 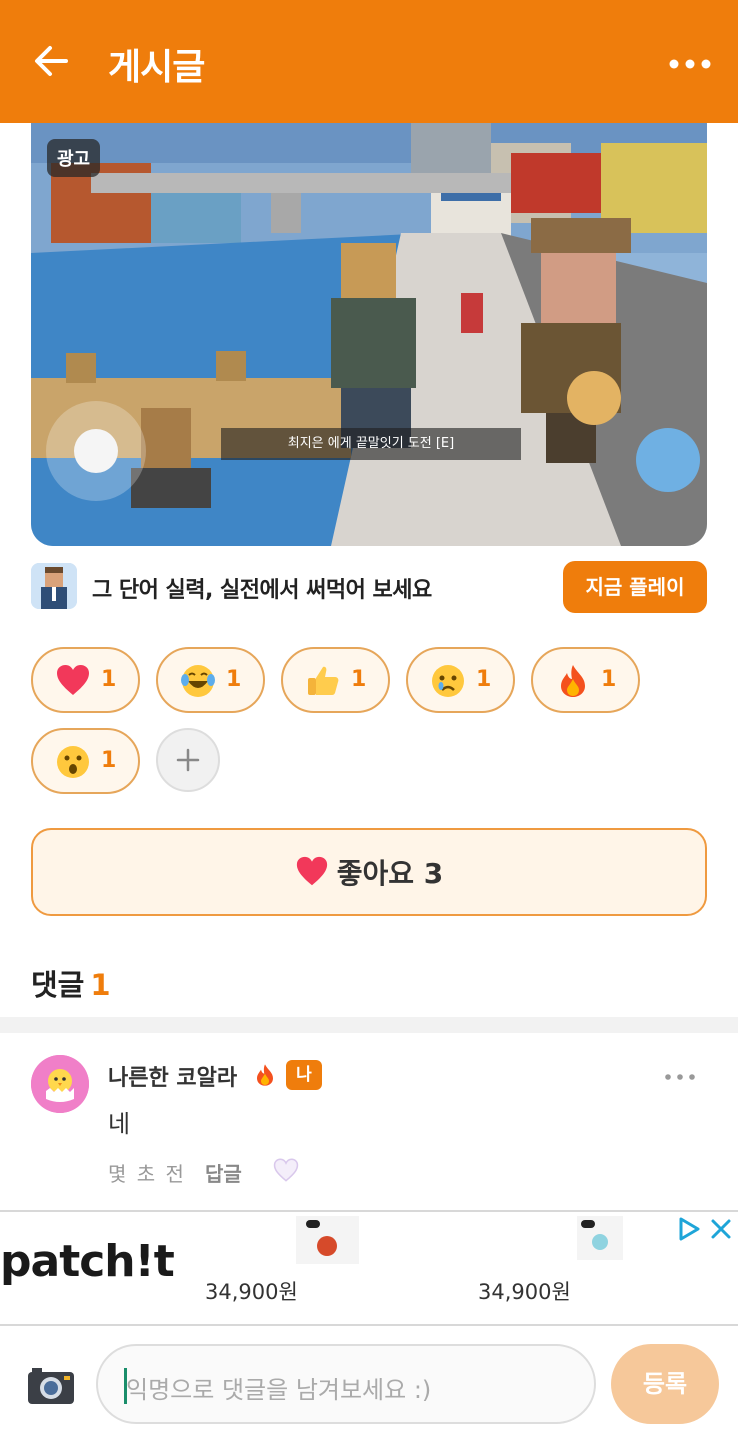 I want to click on crying-face-icon, so click(x=448, y=681).